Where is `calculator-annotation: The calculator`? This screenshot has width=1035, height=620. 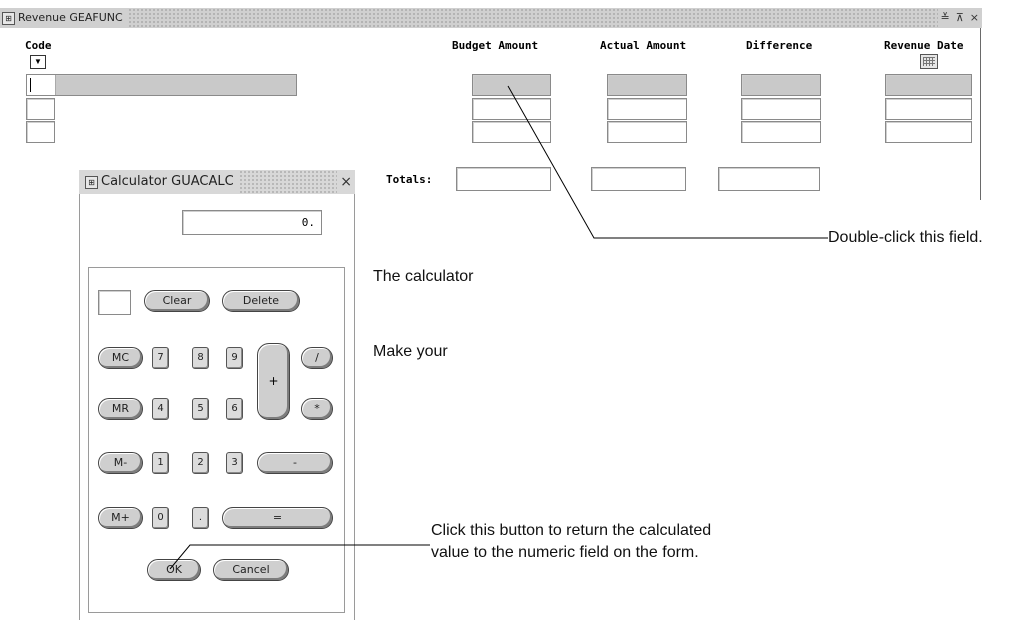
calculator-annotation: The calculator is located at coordinates (423, 276).